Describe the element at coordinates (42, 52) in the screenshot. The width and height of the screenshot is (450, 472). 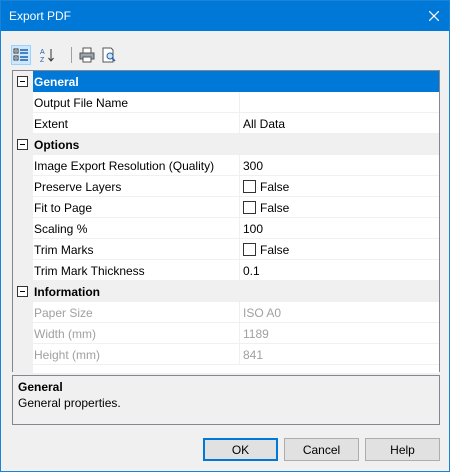
I see `svg-text: A` at that location.